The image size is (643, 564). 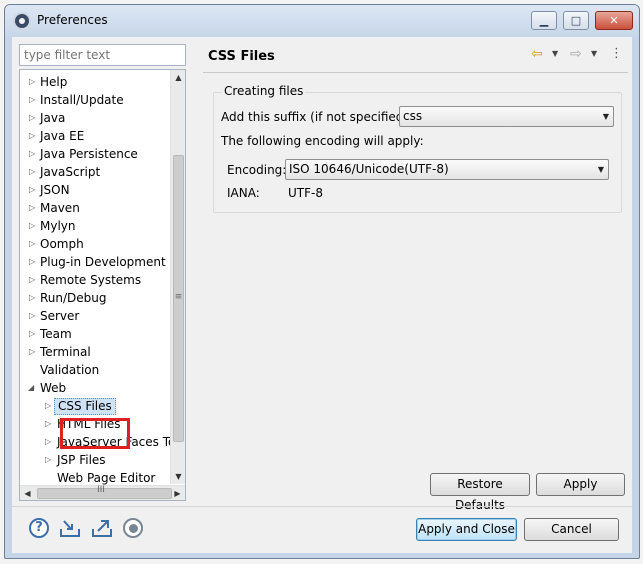 I want to click on scroll-right-icon: ▶, so click(x=177, y=493).